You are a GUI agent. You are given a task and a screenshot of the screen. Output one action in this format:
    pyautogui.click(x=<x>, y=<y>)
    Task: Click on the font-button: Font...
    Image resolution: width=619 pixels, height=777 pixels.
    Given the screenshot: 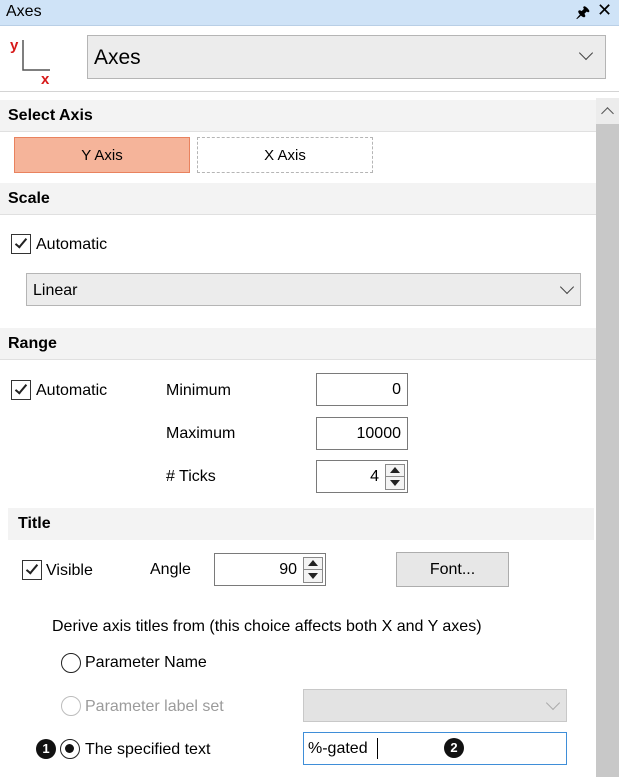 What is the action you would take?
    pyautogui.click(x=452, y=569)
    